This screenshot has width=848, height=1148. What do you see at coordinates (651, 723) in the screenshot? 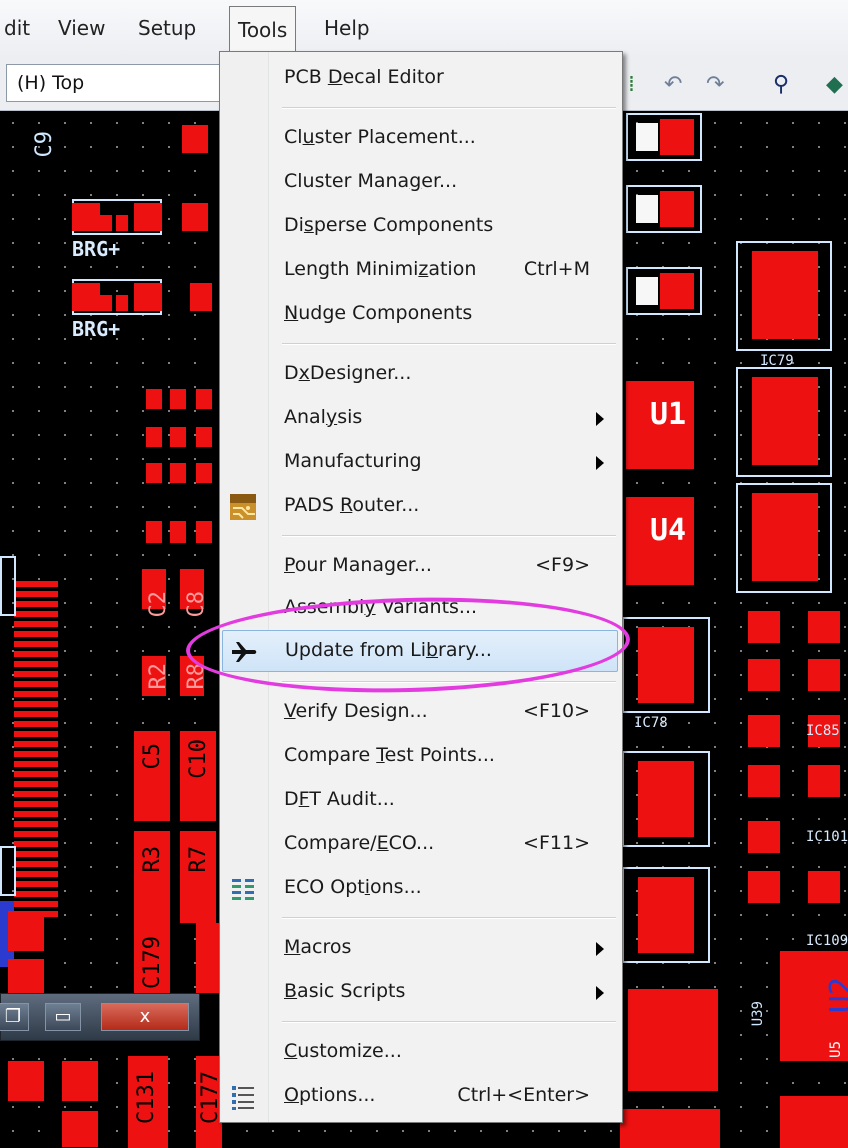
I see `ref-label: IC78` at bounding box center [651, 723].